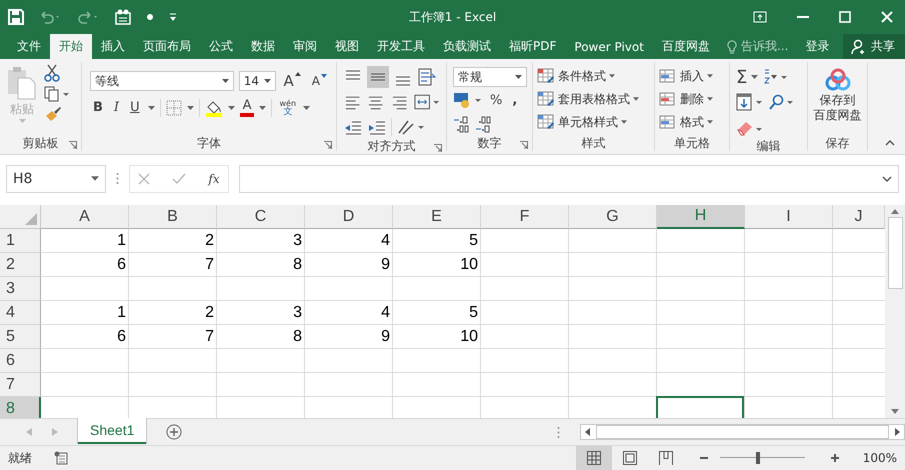  I want to click on decrease-font-size-button: A, so click(319, 81).